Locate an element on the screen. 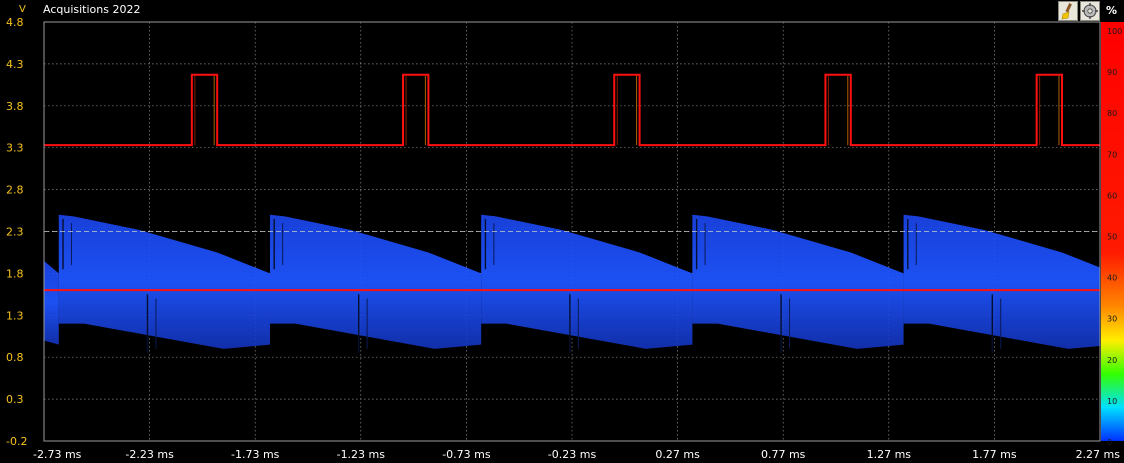 The image size is (1124, 463). x-tick-label: -2.73 ms is located at coordinates (57, 454).